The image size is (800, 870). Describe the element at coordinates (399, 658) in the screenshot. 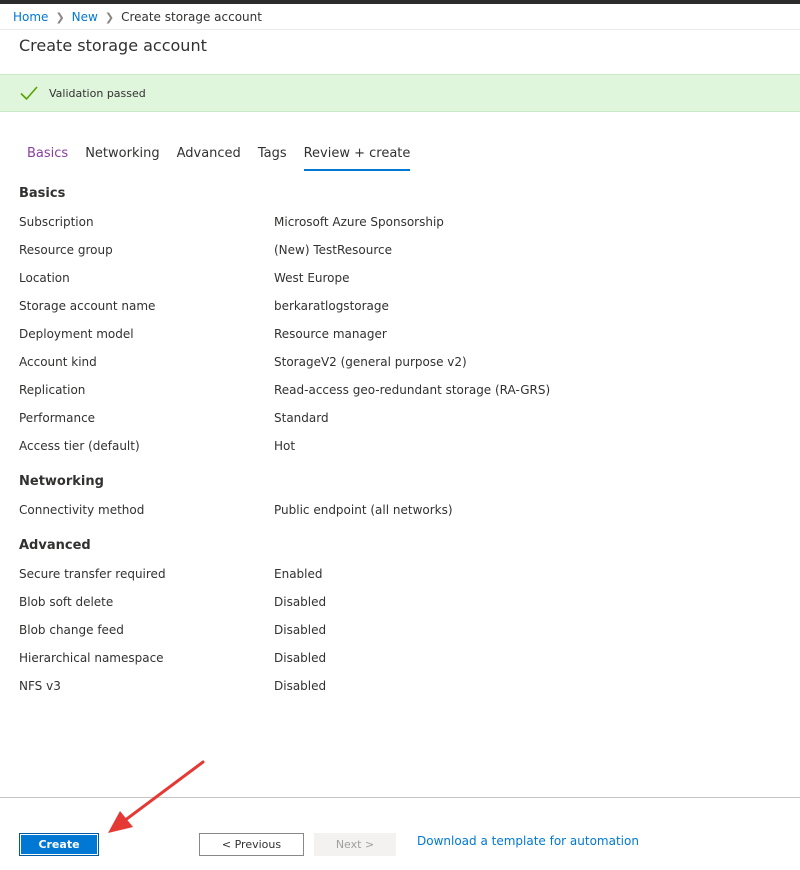

I see `summary-row-hierarchical-namespace: Hierarchical namespace Disabled` at that location.